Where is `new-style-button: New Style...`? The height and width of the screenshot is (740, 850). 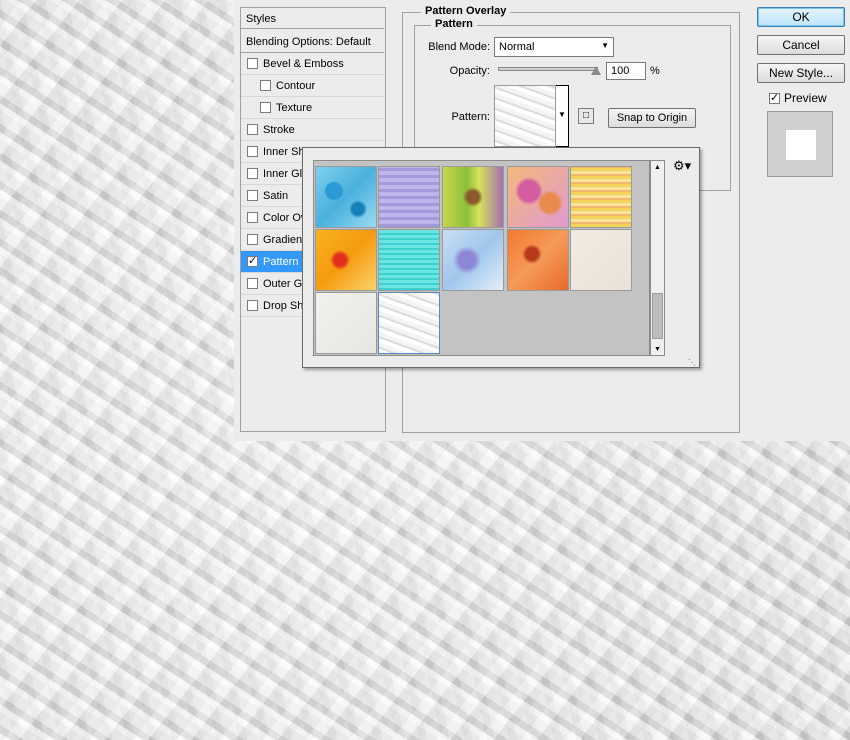
new-style-button: New Style... is located at coordinates (801, 73).